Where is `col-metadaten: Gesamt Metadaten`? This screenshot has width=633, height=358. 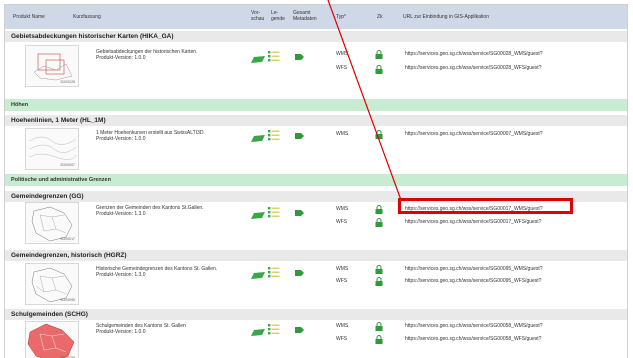
col-metadaten: Gesamt Metadaten is located at coordinates (305, 16).